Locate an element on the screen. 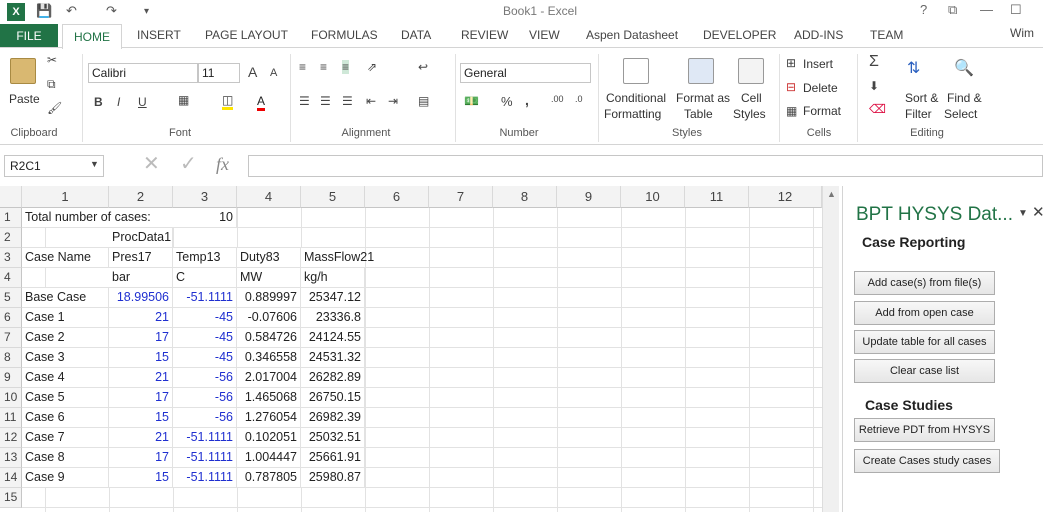  cell-value: 23336.8 is located at coordinates (333, 318).